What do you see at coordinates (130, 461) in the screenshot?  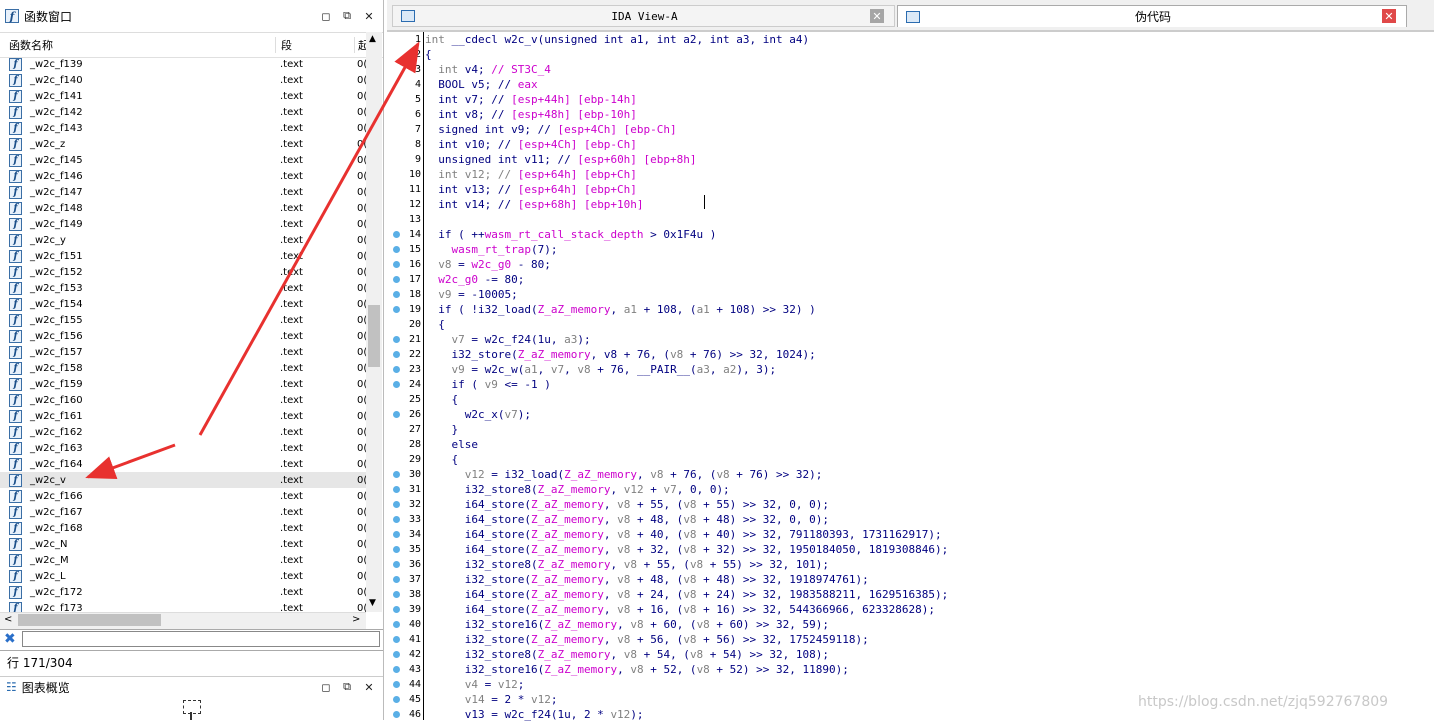 I see `arrow-to-function` at bounding box center [130, 461].